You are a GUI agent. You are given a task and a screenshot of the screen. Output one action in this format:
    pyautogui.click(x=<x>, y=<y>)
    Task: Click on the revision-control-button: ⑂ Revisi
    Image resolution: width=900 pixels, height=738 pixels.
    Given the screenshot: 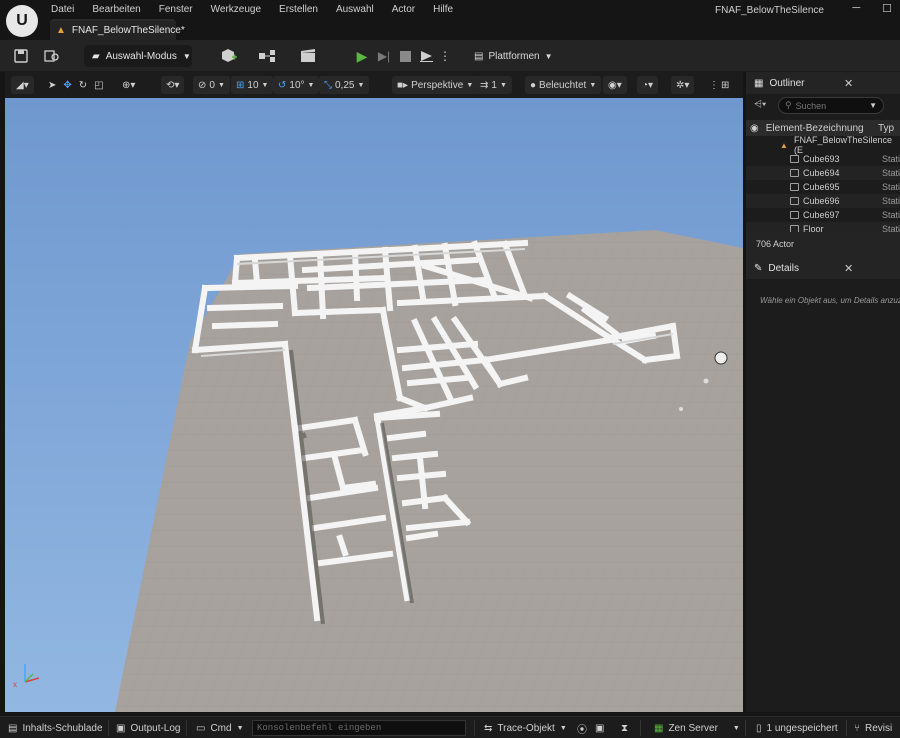 What is the action you would take?
    pyautogui.click(x=873, y=728)
    